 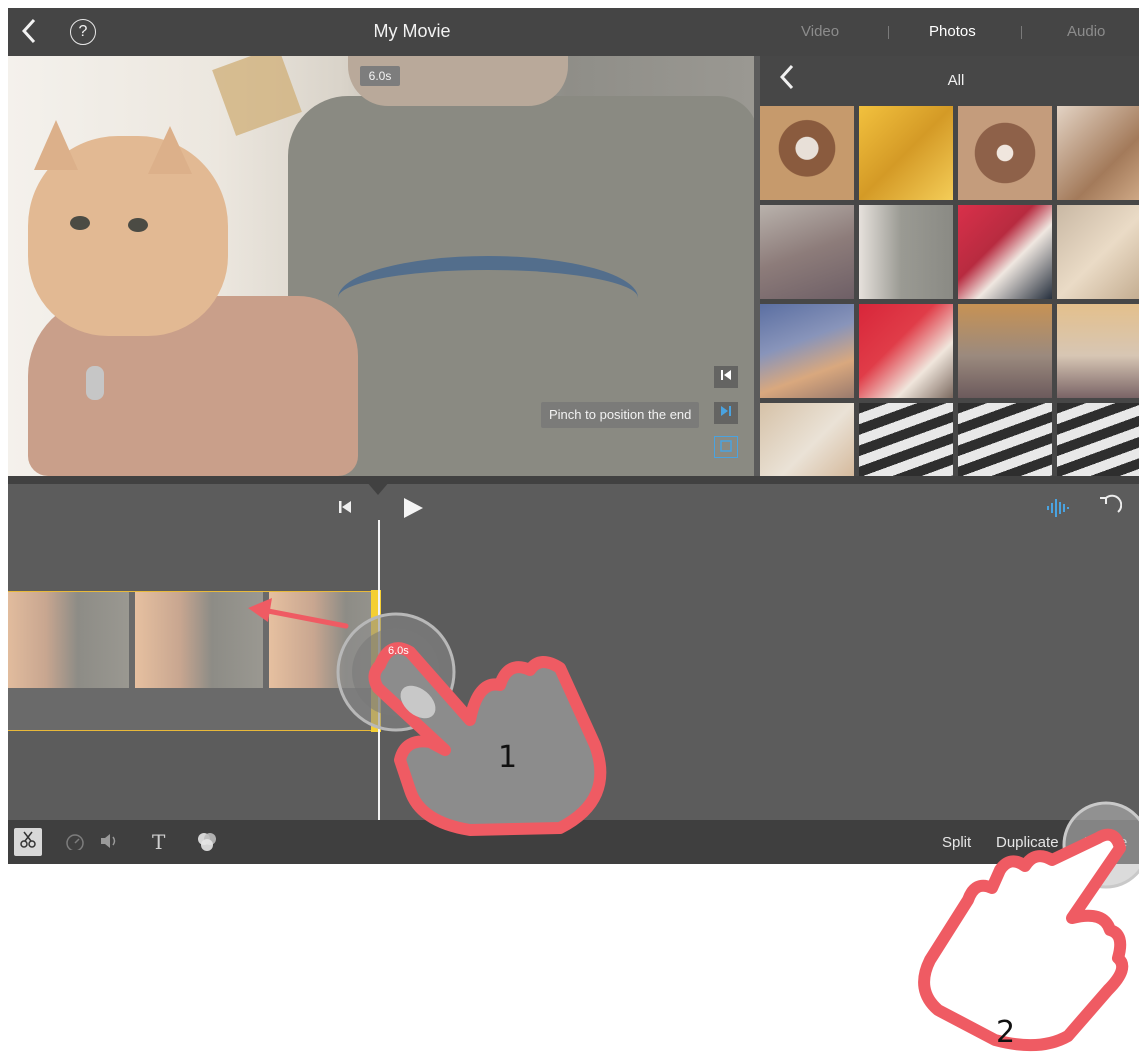 I want to click on crop-button, so click(x=726, y=447).